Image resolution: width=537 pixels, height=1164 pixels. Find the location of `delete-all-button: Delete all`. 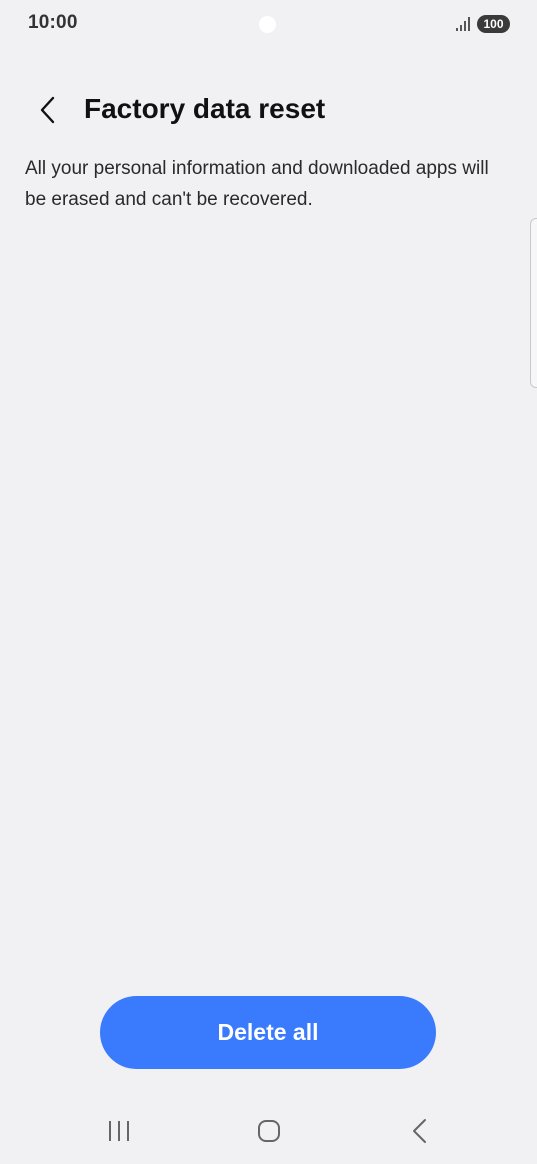

delete-all-button: Delete all is located at coordinates (268, 1032).